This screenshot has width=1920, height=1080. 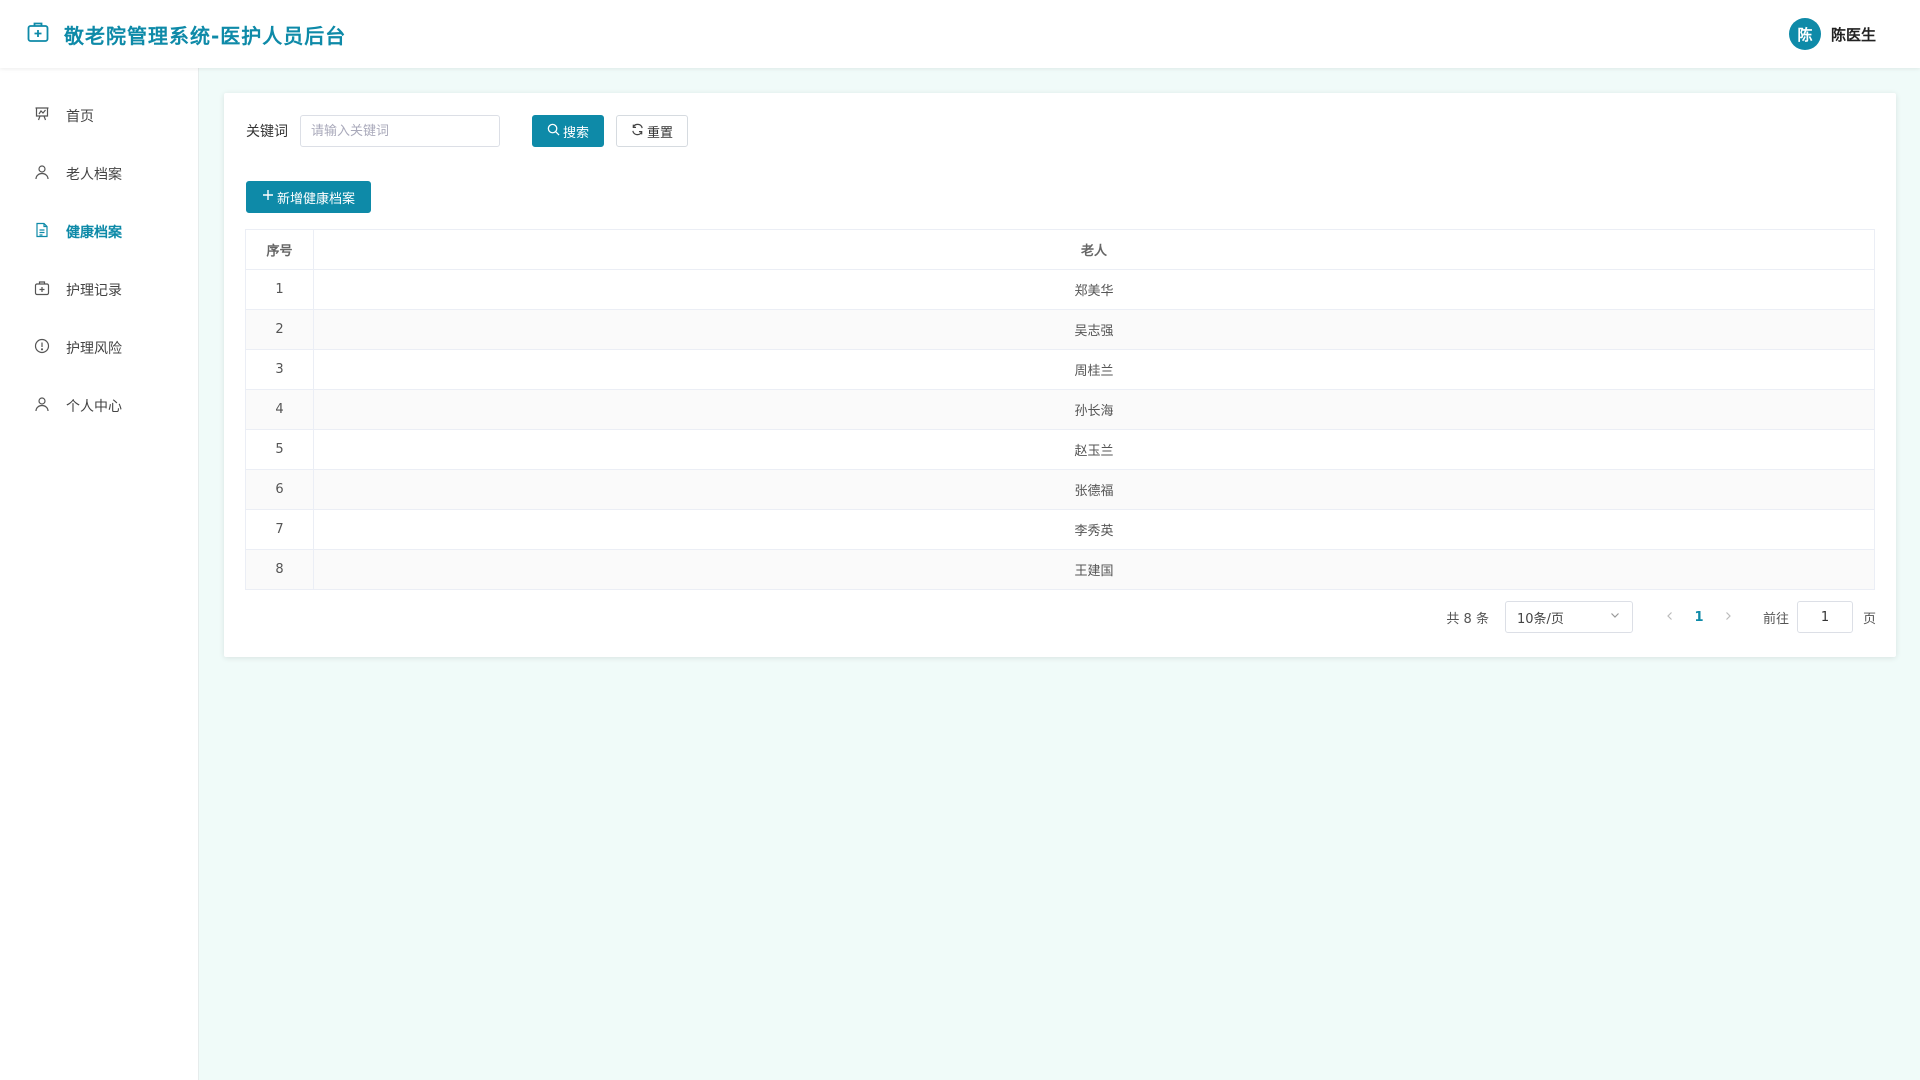 I want to click on warning-circle-icon, so click(x=42, y=348).